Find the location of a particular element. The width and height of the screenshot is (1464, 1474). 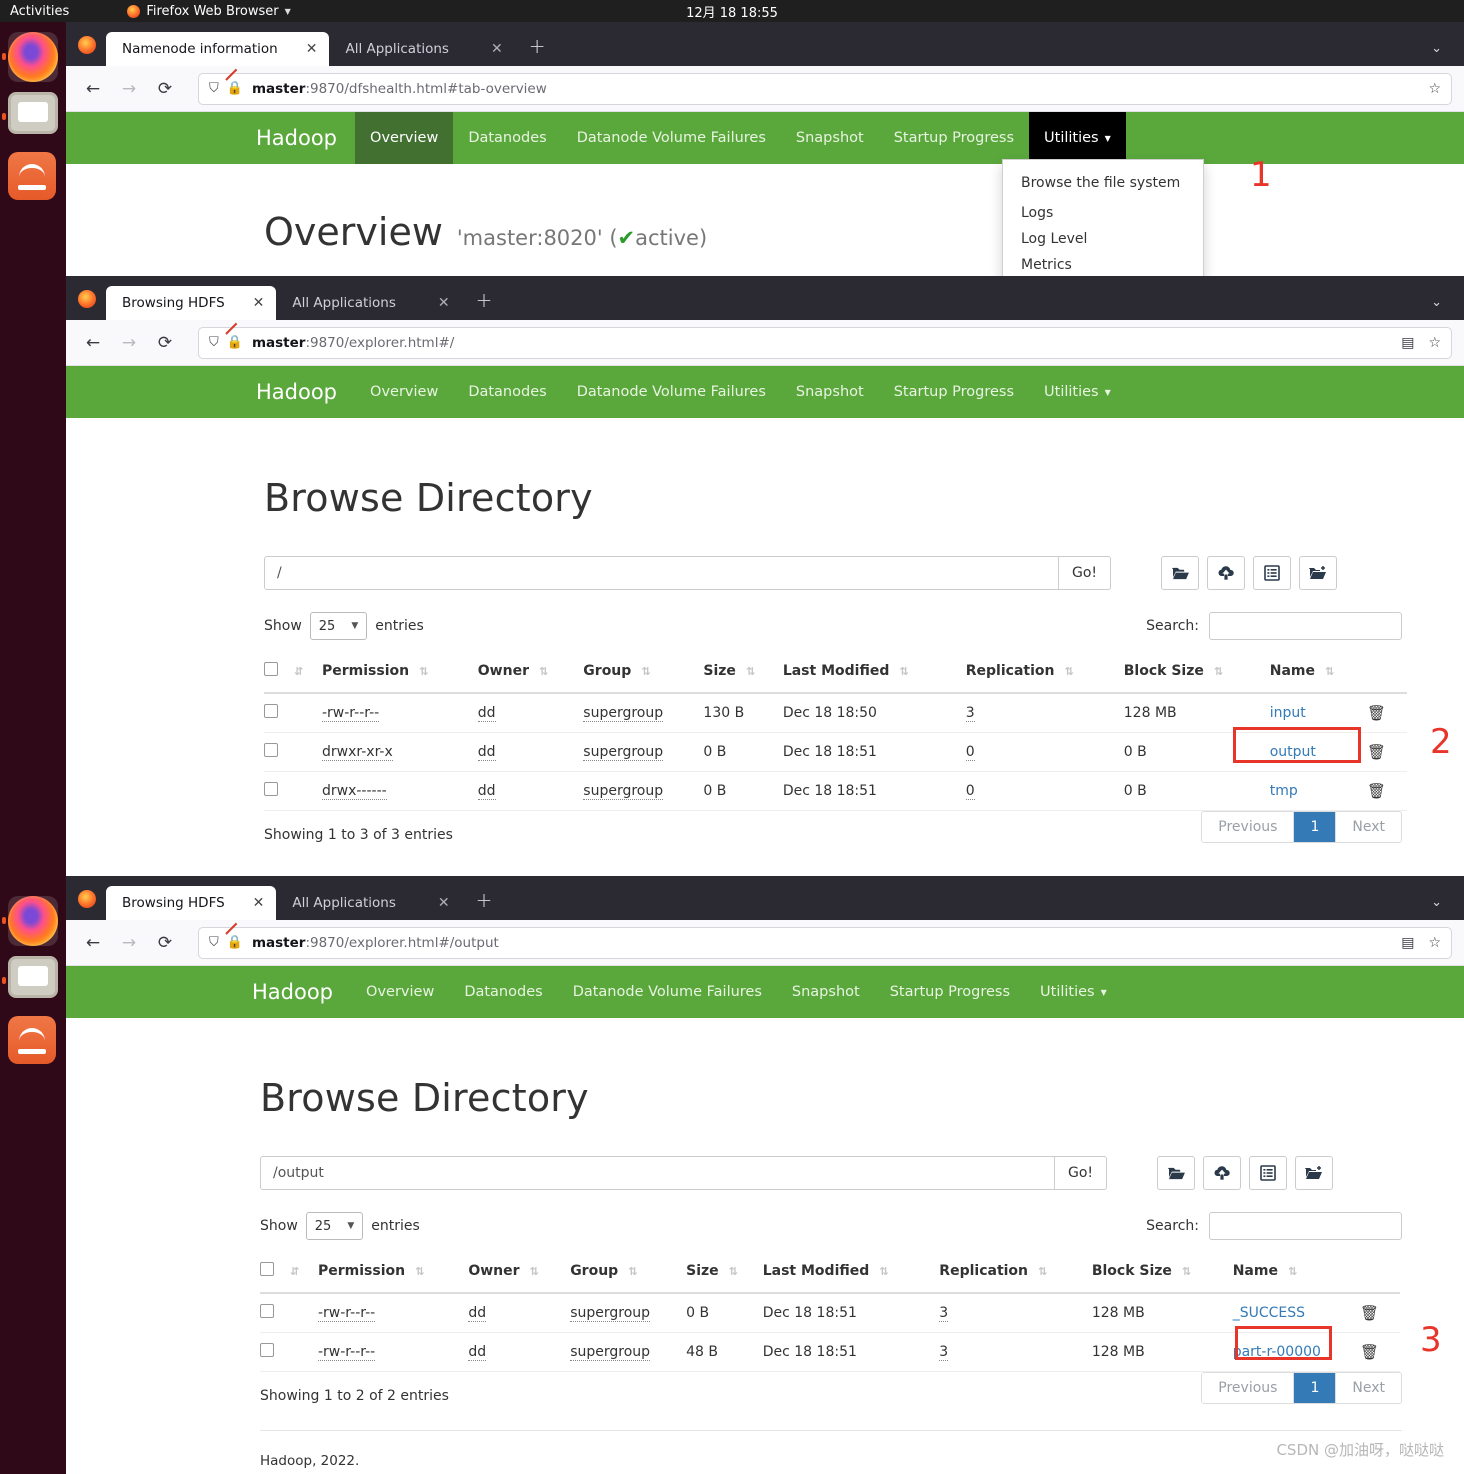

clock: 12月 18 18:55 is located at coordinates (732, 11).